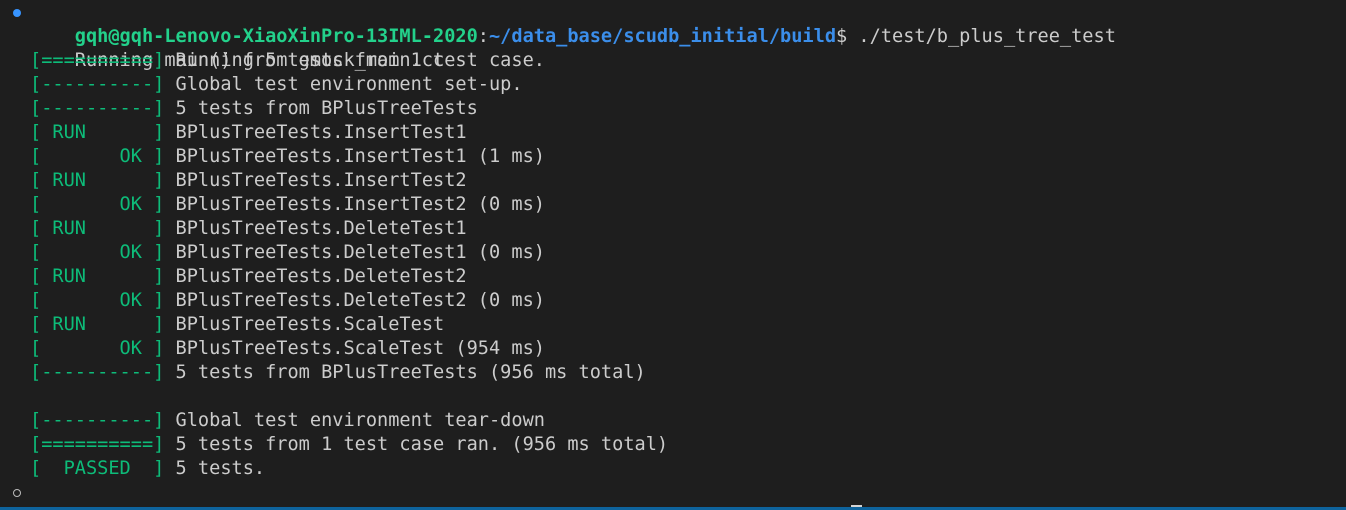 Image resolution: width=1346 pixels, height=510 pixels. Describe the element at coordinates (17, 13) in the screenshot. I see `command-decoration-success-icon` at that location.